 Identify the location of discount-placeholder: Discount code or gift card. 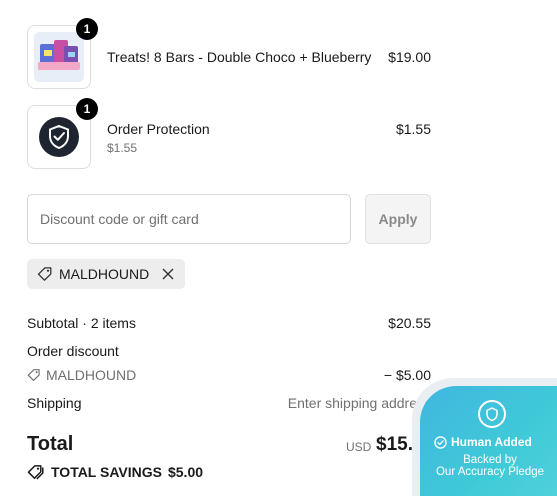
(119, 219).